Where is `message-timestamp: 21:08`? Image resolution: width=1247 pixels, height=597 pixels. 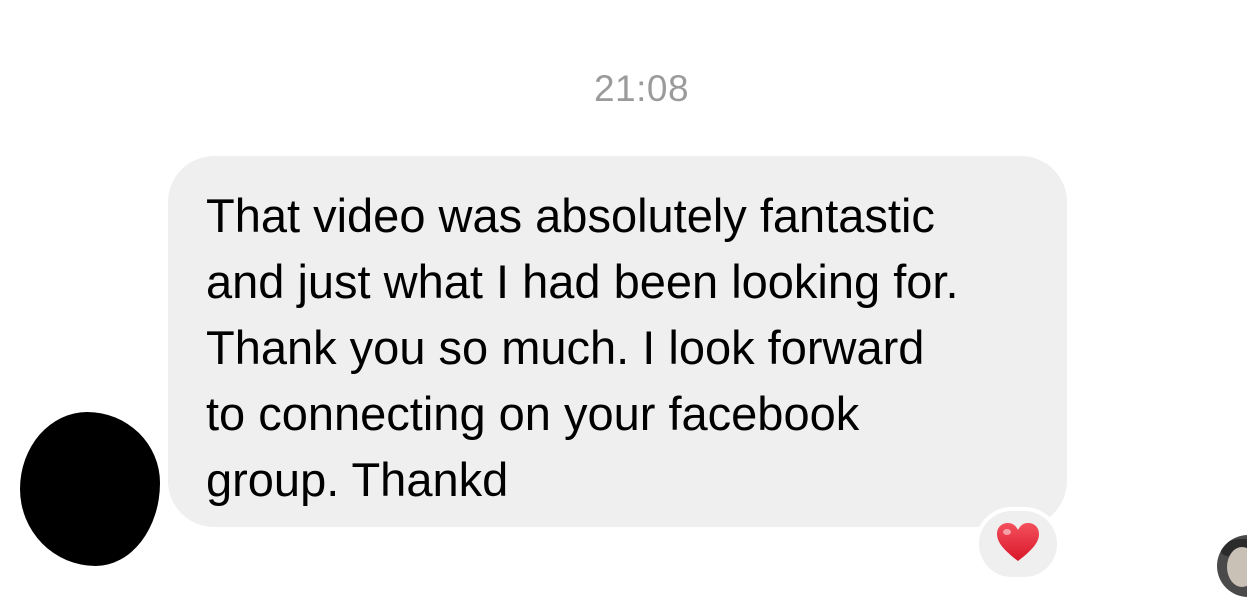
message-timestamp: 21:08 is located at coordinates (641, 88).